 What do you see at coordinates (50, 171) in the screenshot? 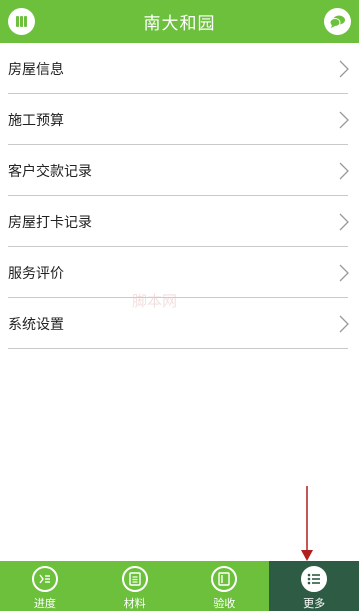
I see `menu-item-label: 客户交款记录` at bounding box center [50, 171].